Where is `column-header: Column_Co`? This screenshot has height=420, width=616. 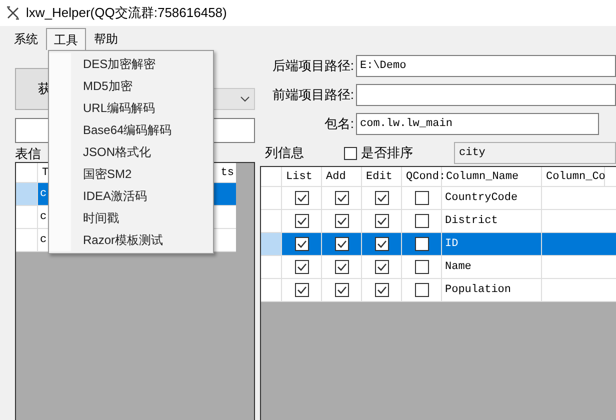 column-header: Column_Co is located at coordinates (573, 176).